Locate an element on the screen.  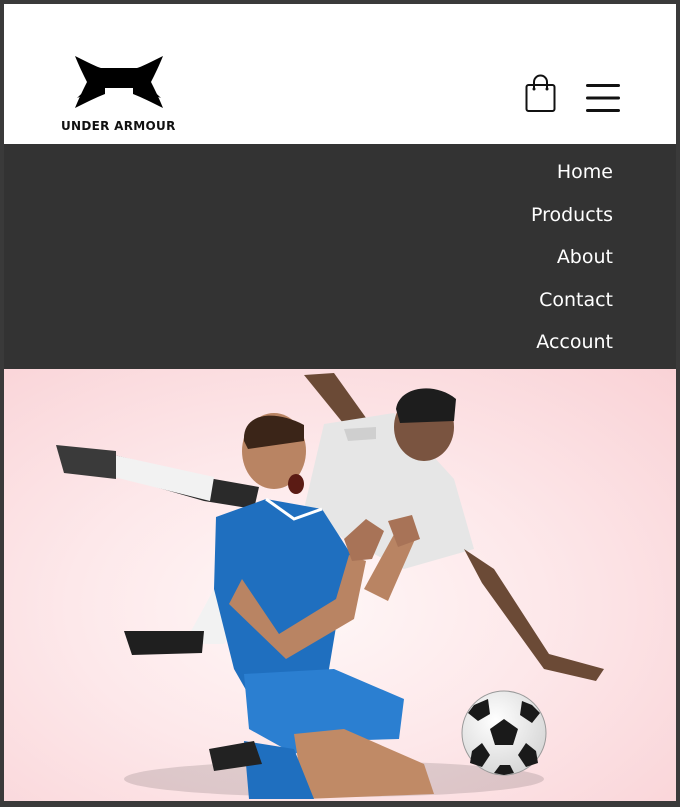
nav-link-home: Home is located at coordinates (585, 172).